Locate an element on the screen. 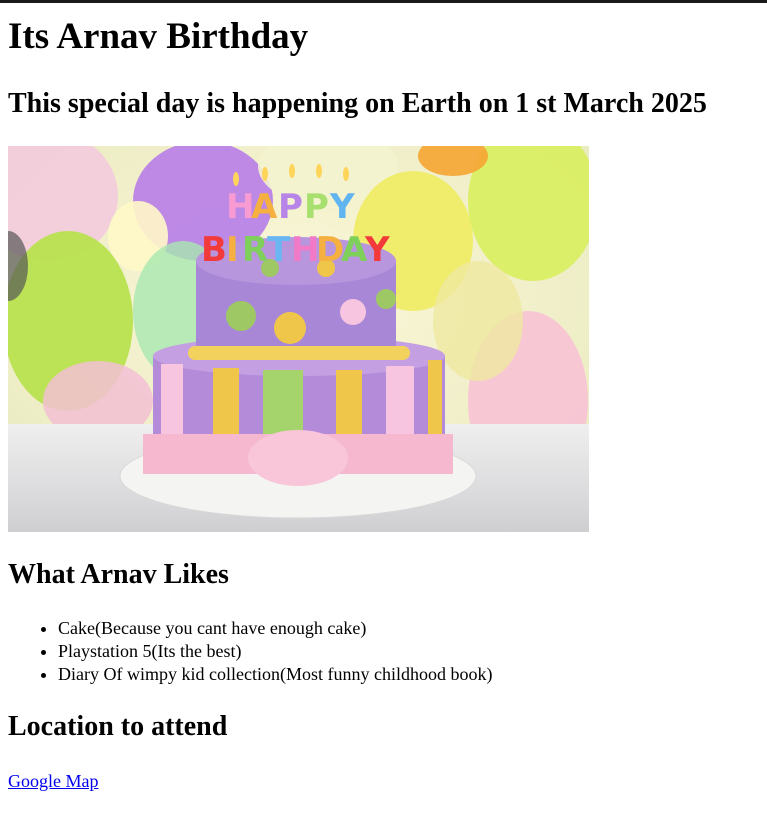  svg-text: R is located at coordinates (255, 250).